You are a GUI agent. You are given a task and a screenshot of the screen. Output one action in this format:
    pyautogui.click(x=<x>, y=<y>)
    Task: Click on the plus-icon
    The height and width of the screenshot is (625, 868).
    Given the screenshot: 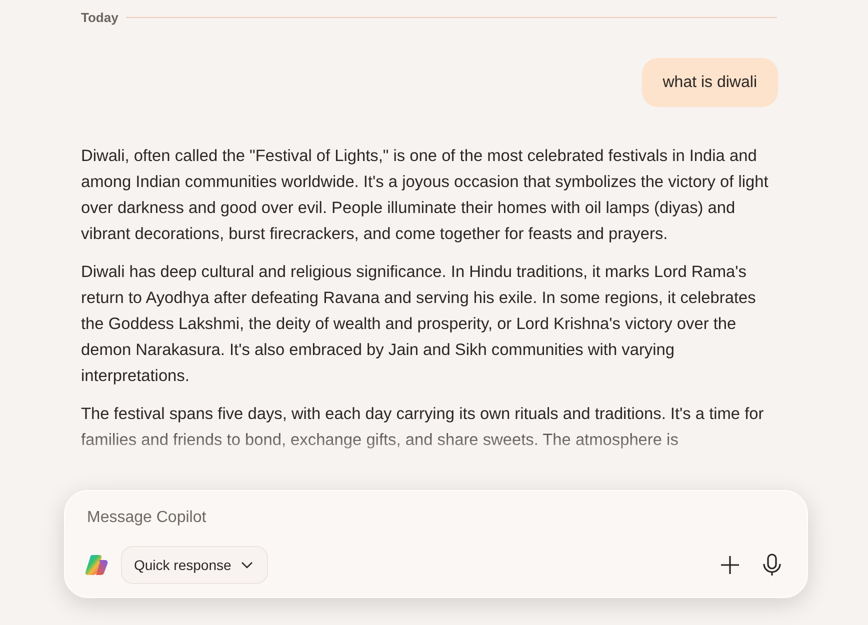 What is the action you would take?
    pyautogui.click(x=730, y=565)
    